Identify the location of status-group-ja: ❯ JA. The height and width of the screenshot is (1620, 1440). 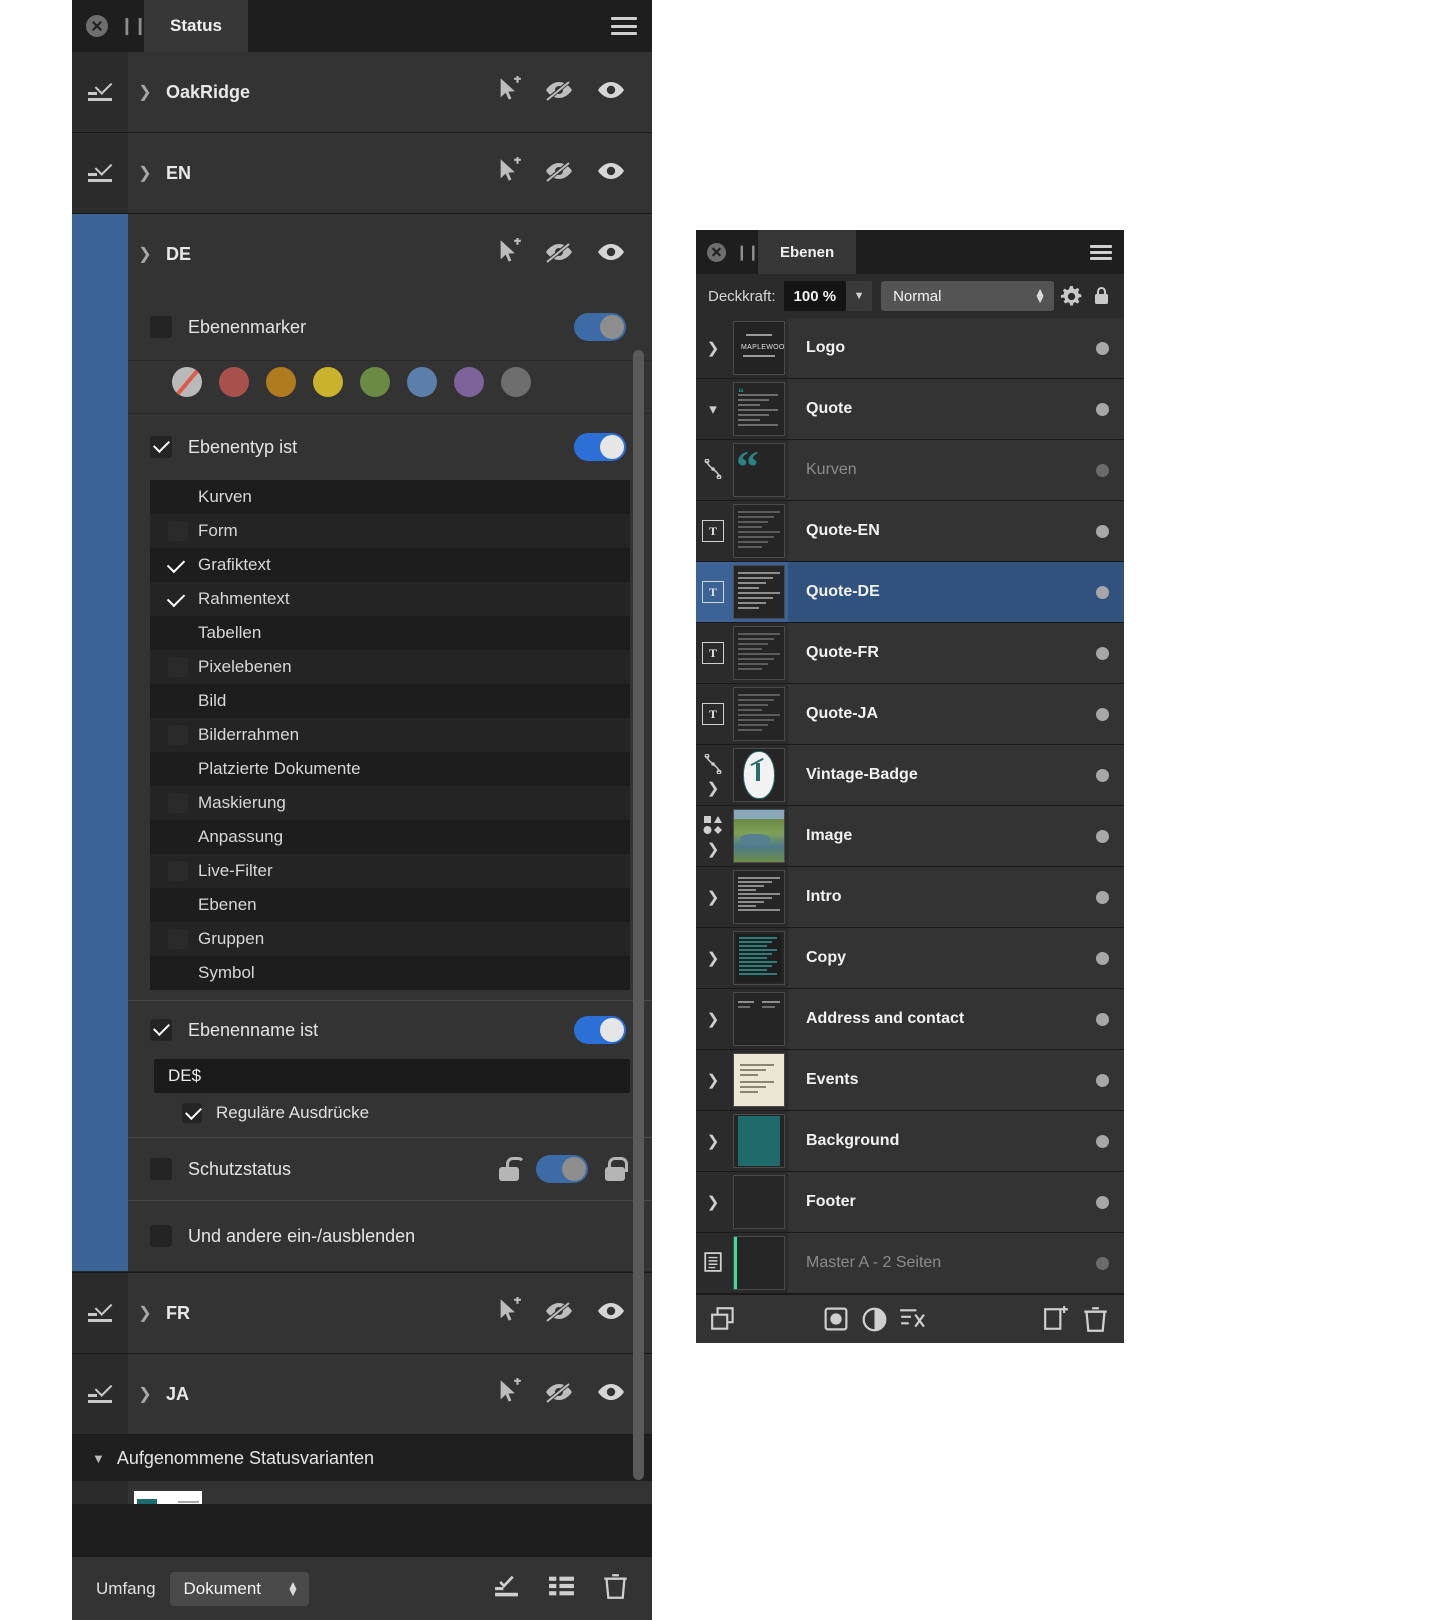
(362, 1394).